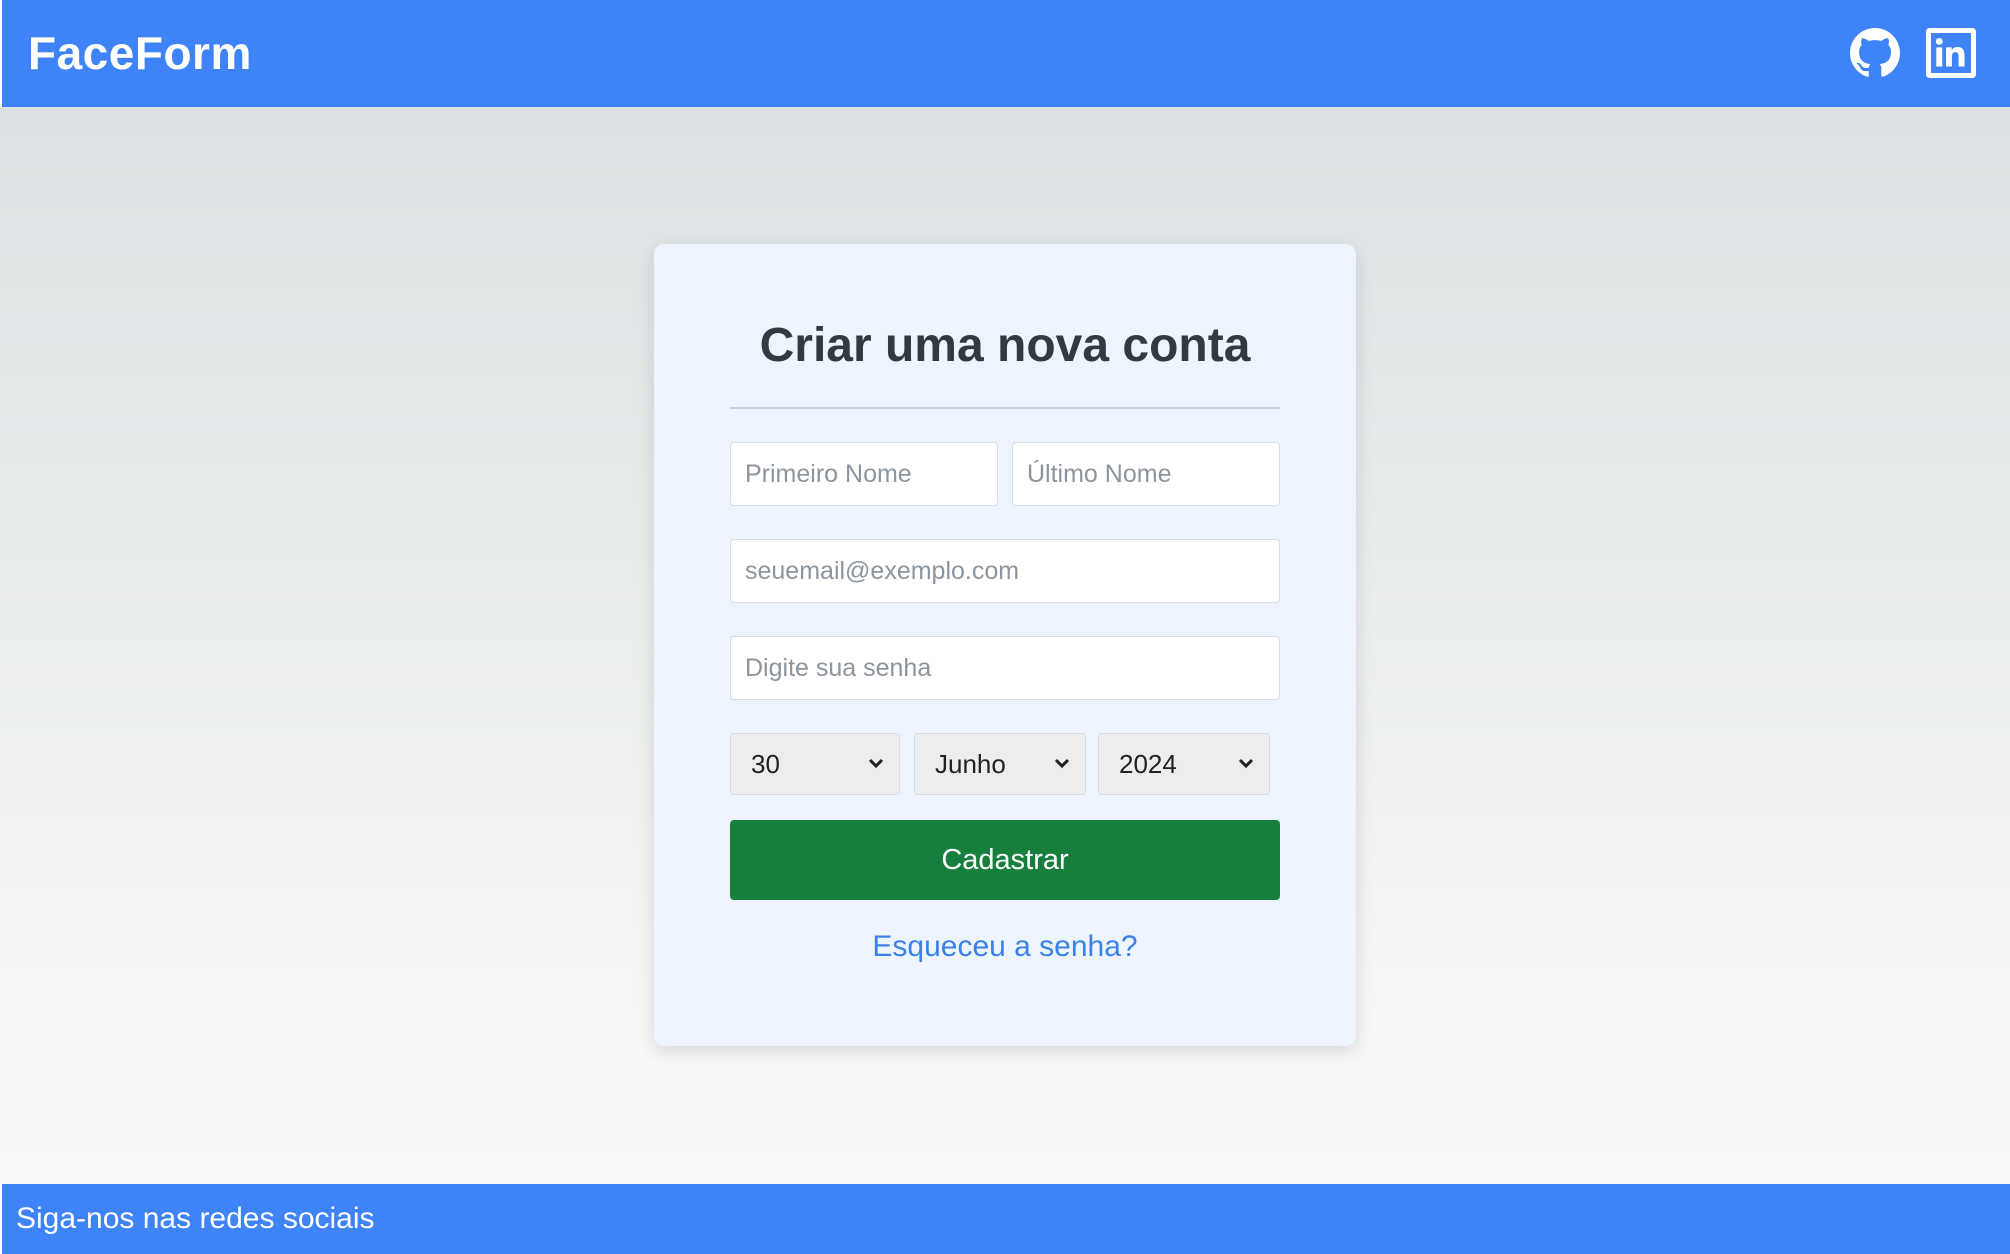  I want to click on forgot-password-link: Esqueceu a senha?, so click(1005, 947).